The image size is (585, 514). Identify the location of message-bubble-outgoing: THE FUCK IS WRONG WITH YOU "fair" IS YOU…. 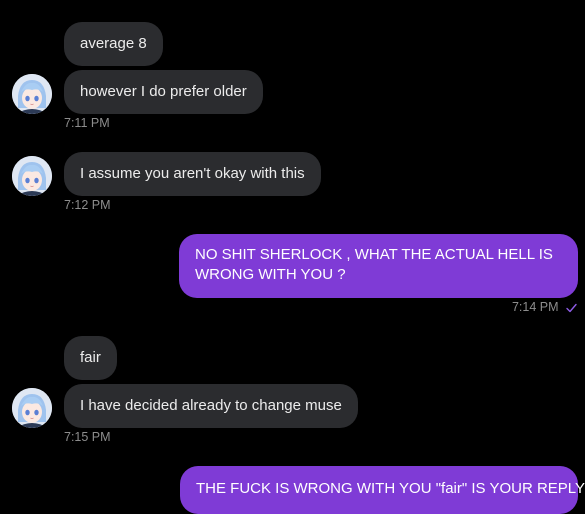
(382, 490).